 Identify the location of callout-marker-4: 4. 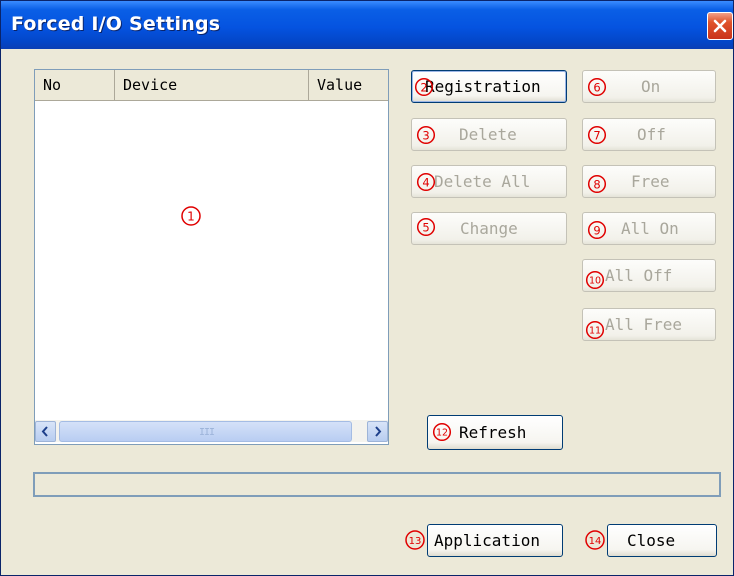
(426, 182).